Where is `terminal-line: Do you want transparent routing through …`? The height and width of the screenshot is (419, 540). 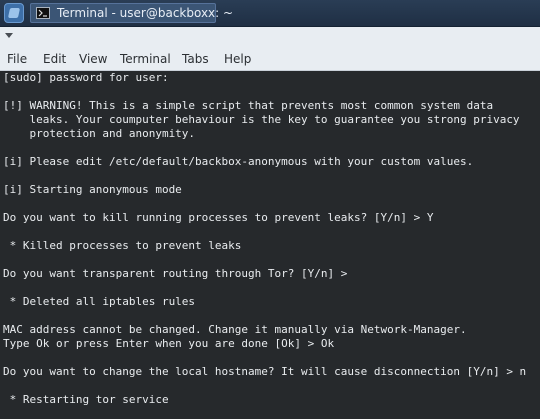
terminal-line: Do you want transparent routing through … is located at coordinates (175, 273).